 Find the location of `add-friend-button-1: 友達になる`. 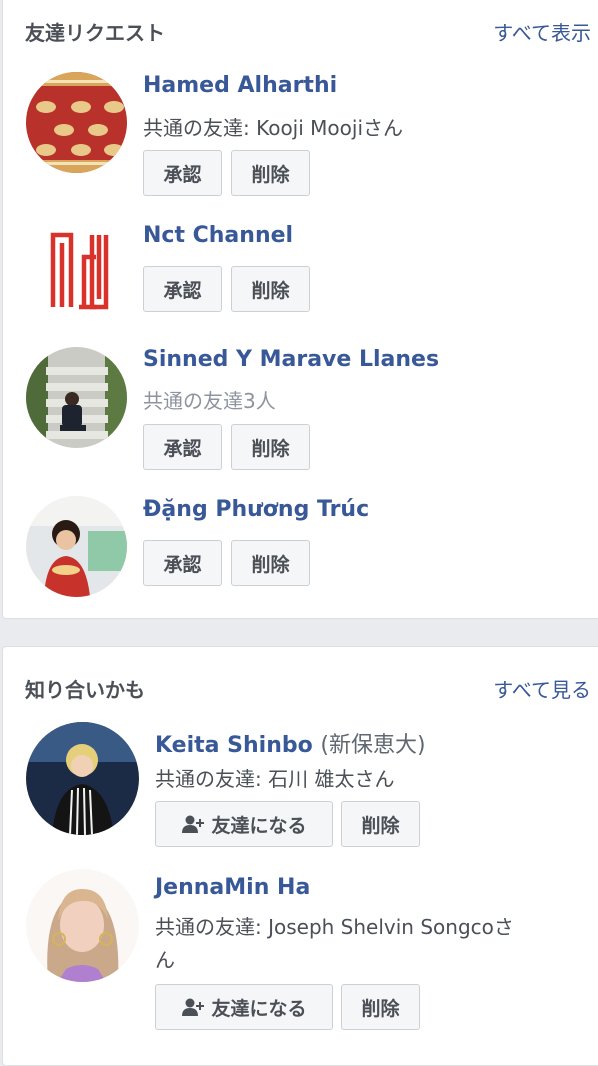

add-friend-button-1: 友達になる is located at coordinates (244, 824).